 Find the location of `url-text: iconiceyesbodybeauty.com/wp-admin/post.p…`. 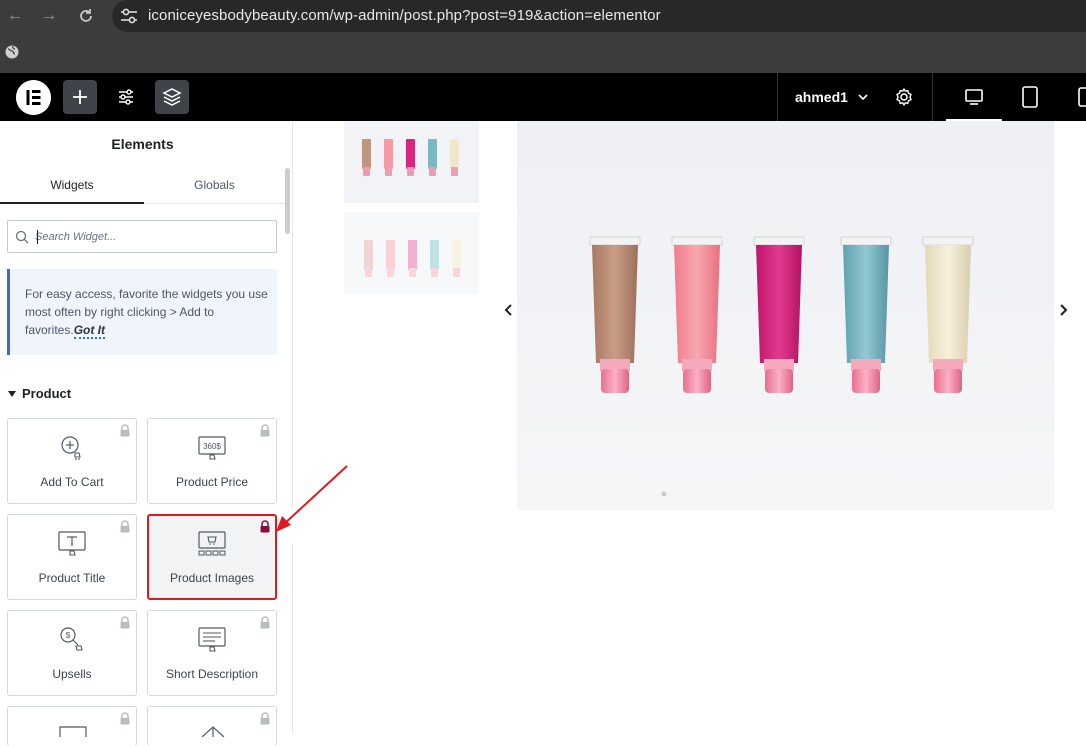

url-text: iconiceyesbodybeauty.com/wp-admin/post.p… is located at coordinates (404, 15).